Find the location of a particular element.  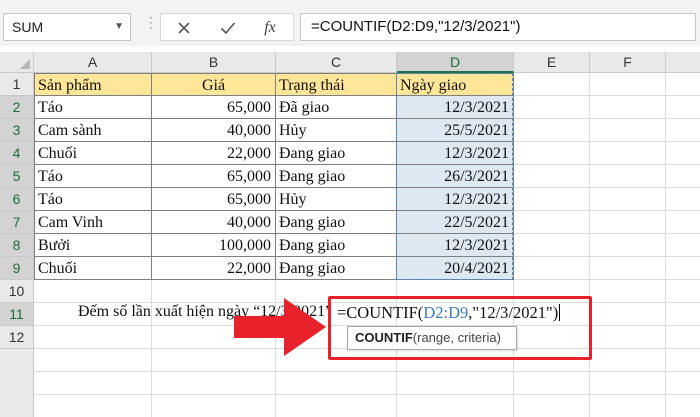

highlight-box is located at coordinates (460, 328).